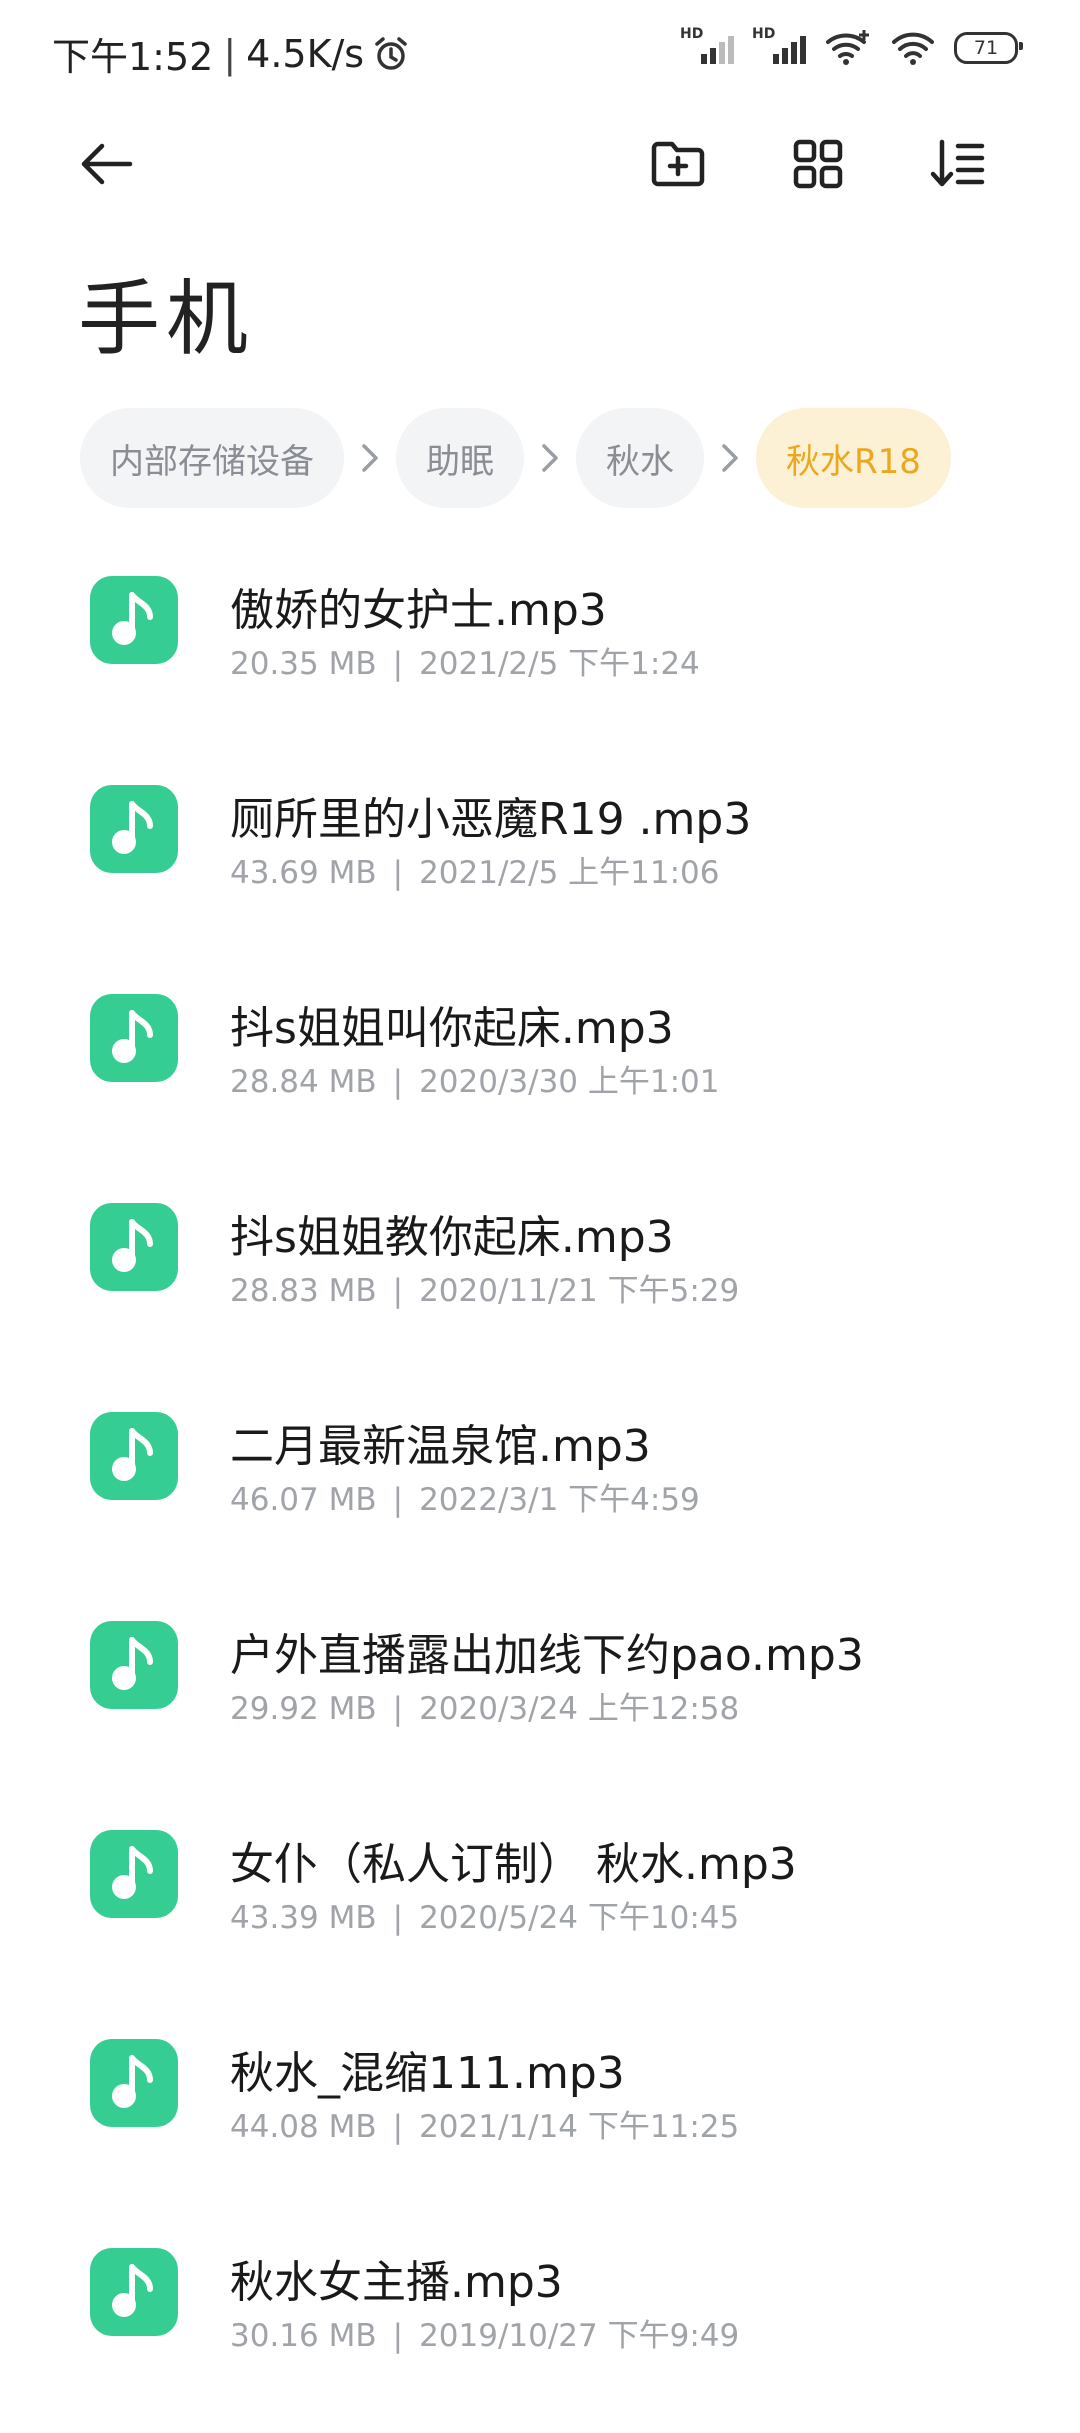 The height and width of the screenshot is (2433, 1080). I want to click on status-time: 下午1:52, so click(133, 57).